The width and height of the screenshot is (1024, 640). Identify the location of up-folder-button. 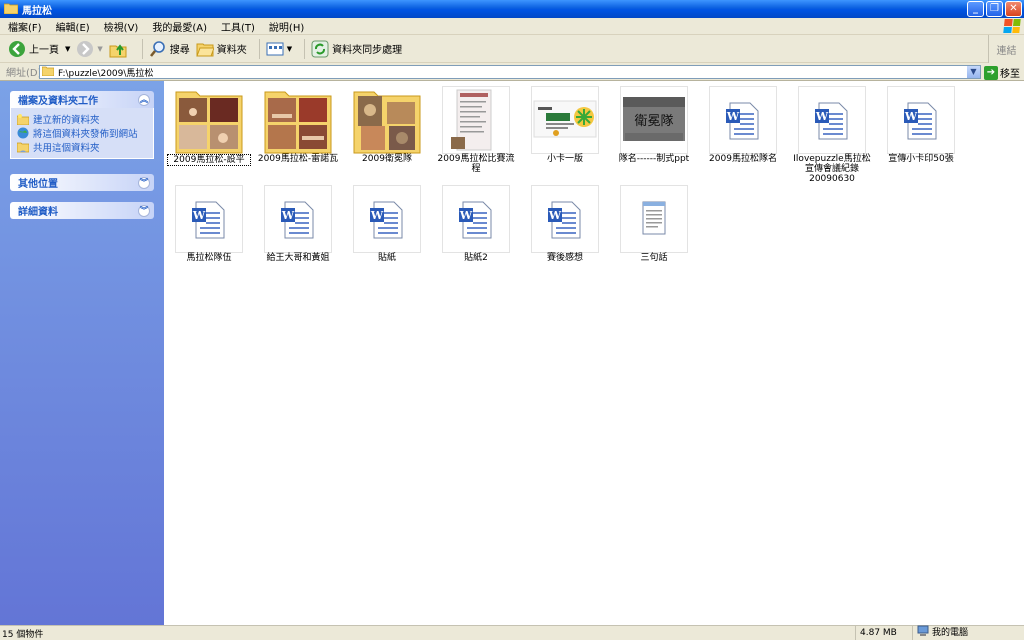
(119, 49).